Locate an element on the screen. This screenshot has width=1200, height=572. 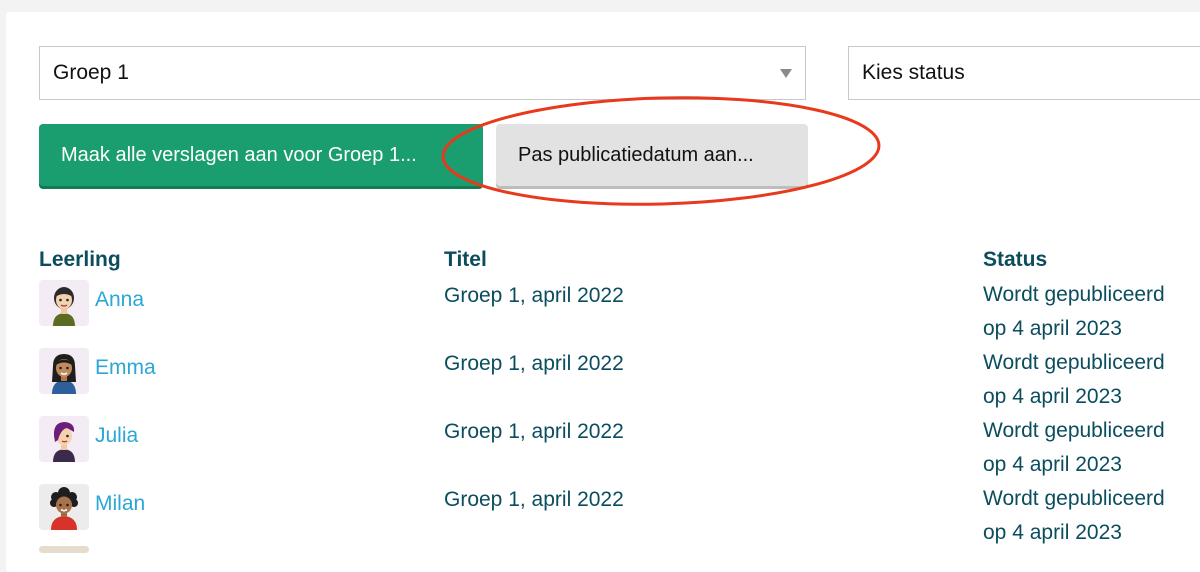
chevron-down-icon is located at coordinates (786, 73).